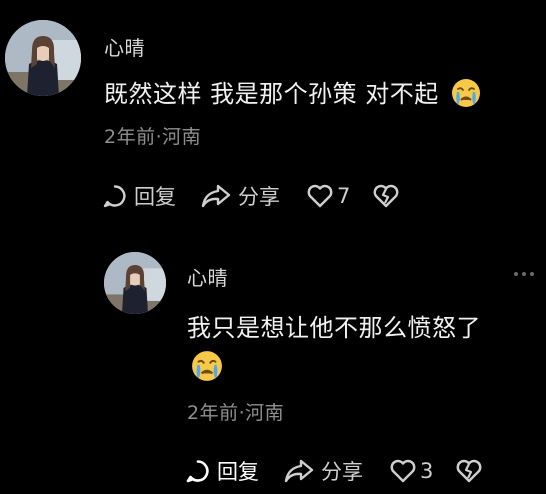  I want to click on like-count: 3, so click(427, 471).